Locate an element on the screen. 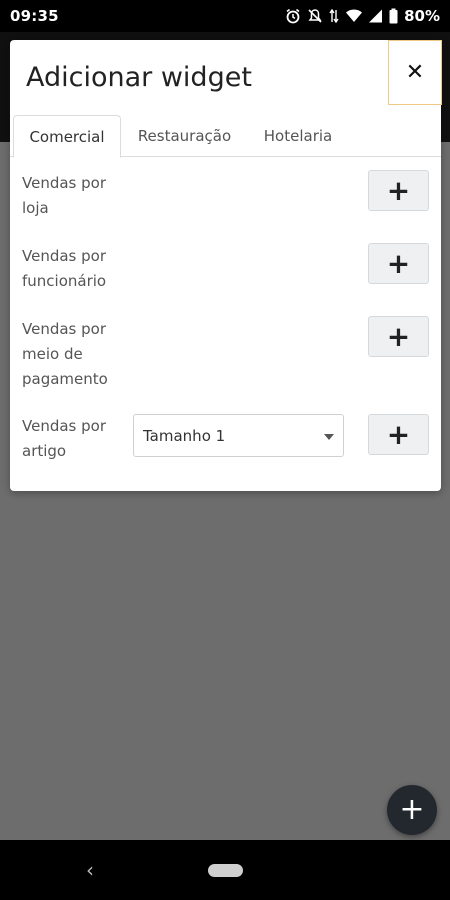  add-widget-vendas-loja-button: + is located at coordinates (398, 190).